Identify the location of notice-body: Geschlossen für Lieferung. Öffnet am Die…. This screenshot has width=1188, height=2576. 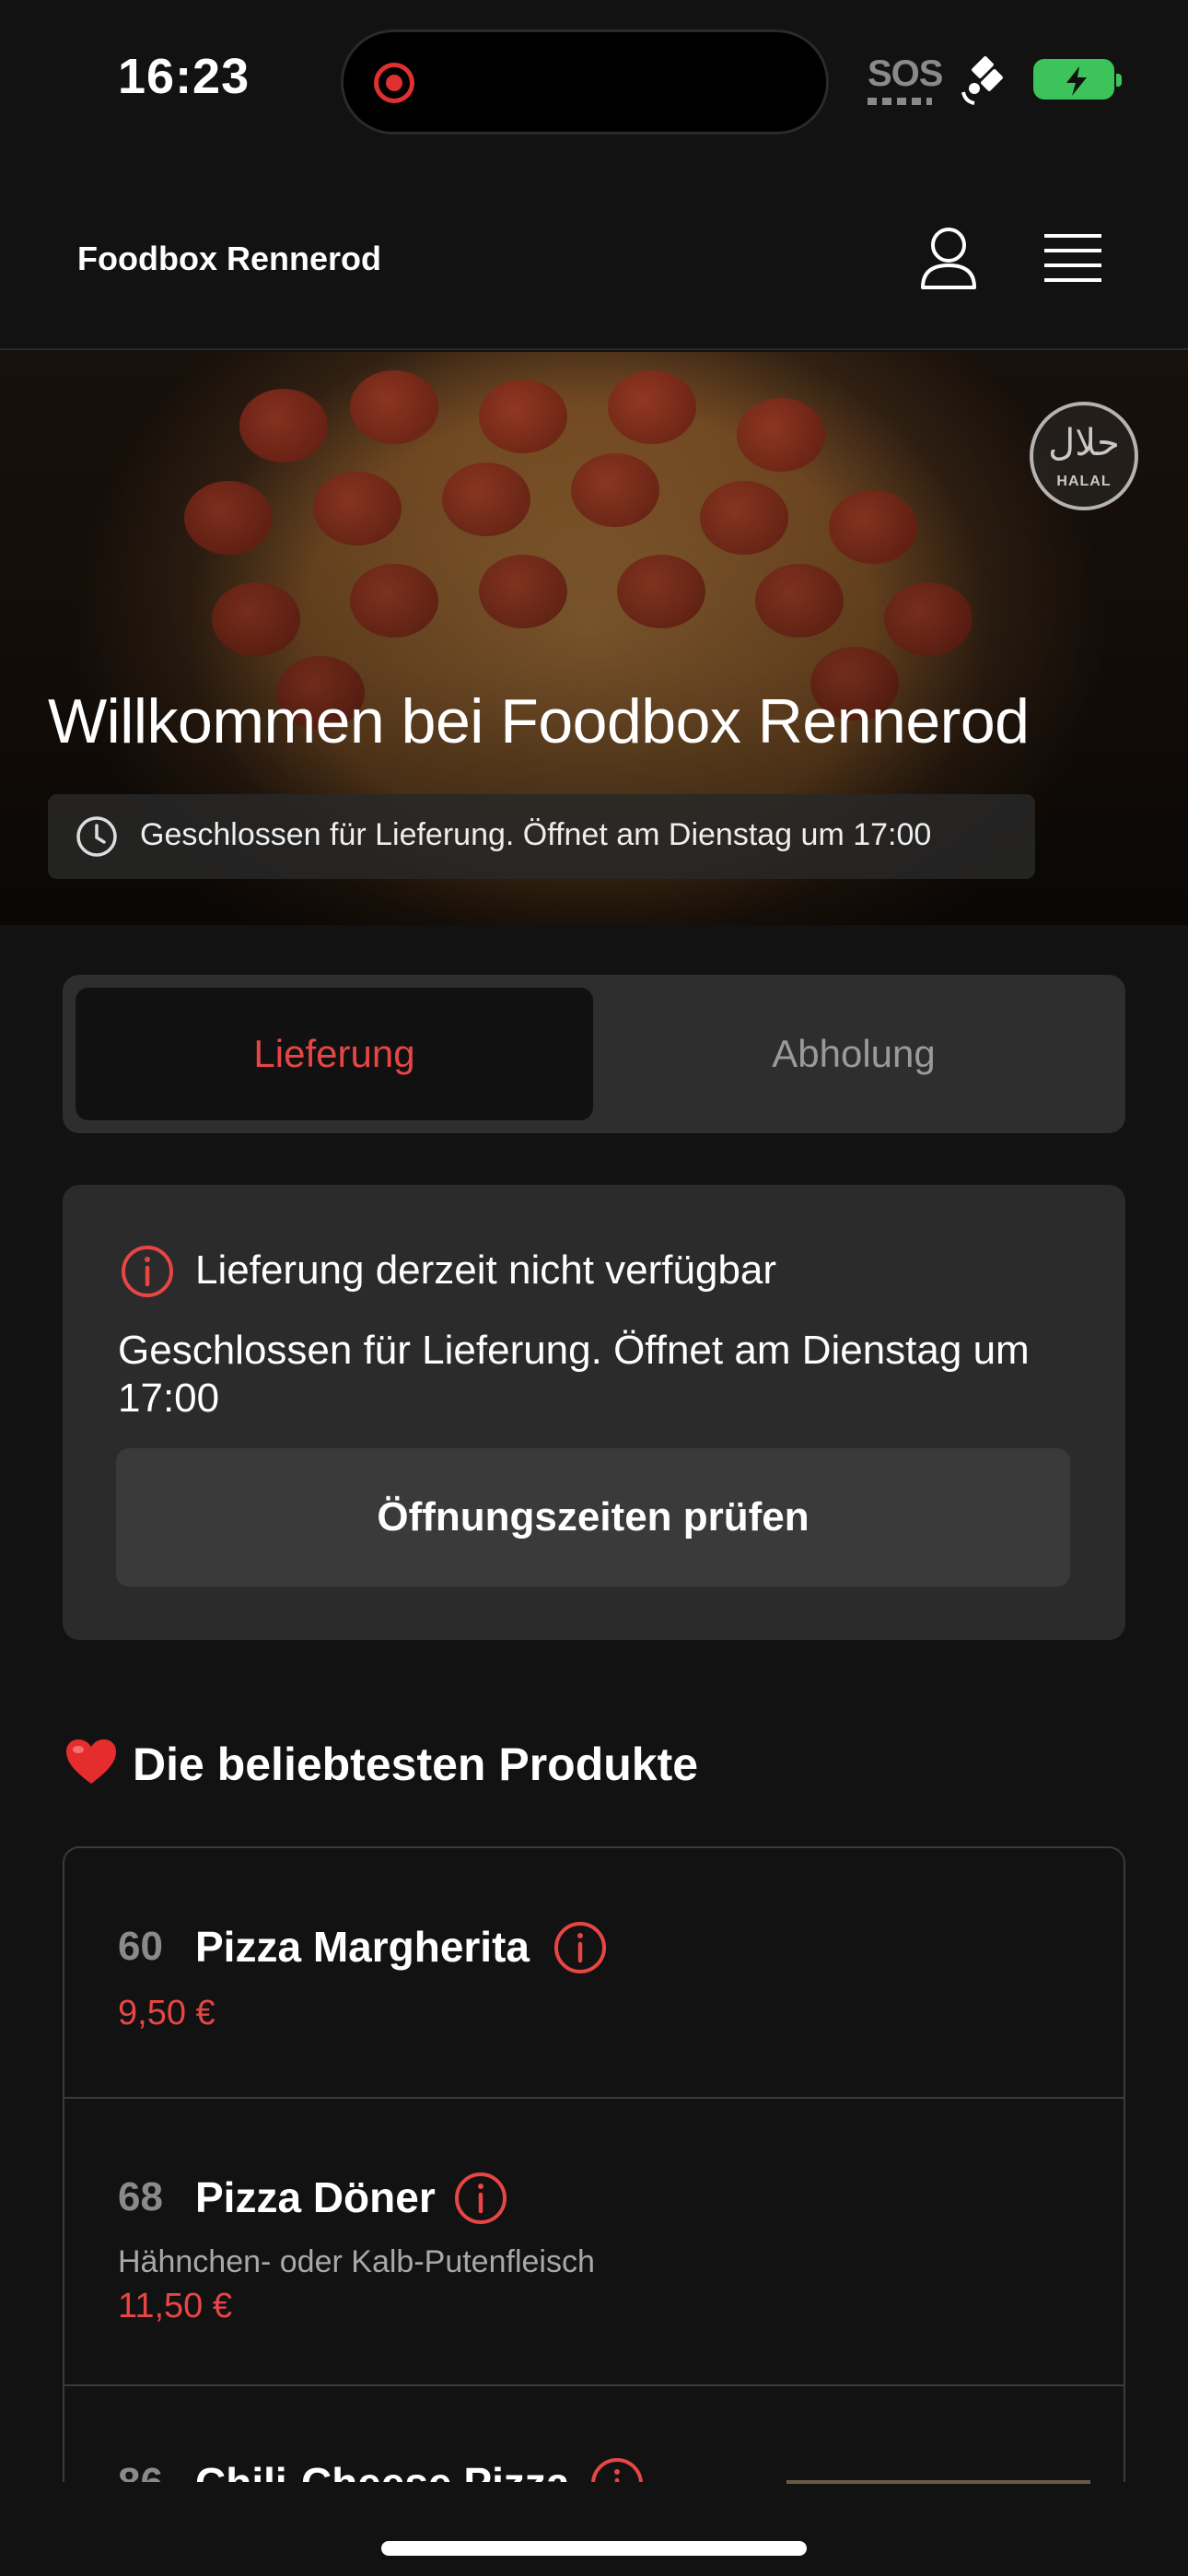
(574, 1374).